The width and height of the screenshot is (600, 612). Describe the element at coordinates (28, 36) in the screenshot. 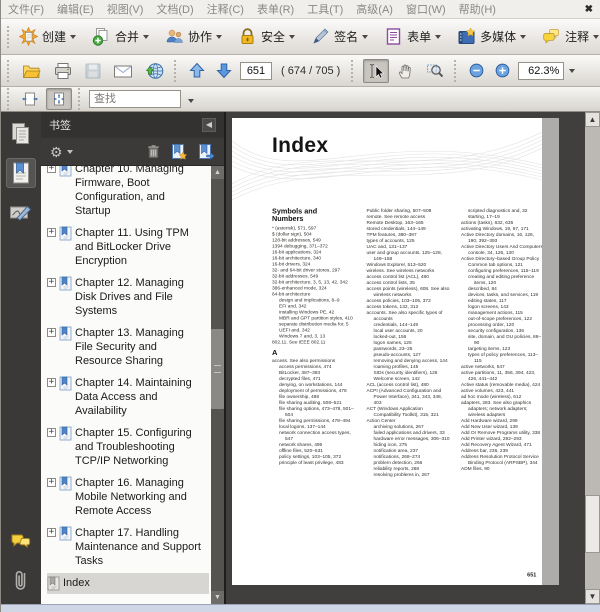

I see `create-icon` at that location.